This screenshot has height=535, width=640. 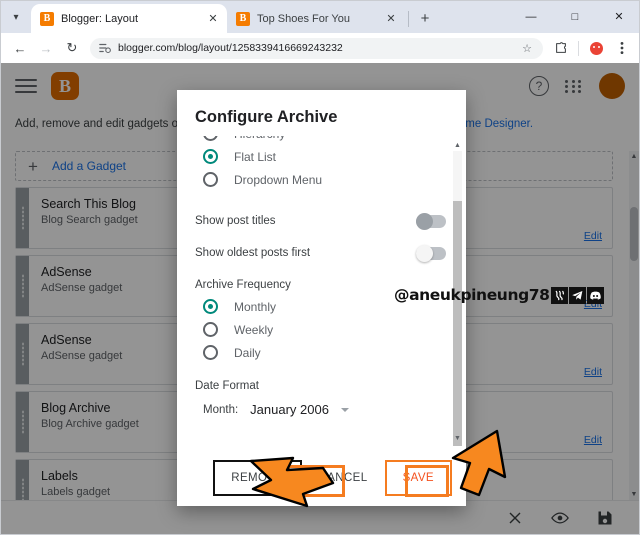 I want to click on dialog-actions: REMOVE CANCEL SAVE, so click(x=321, y=478).